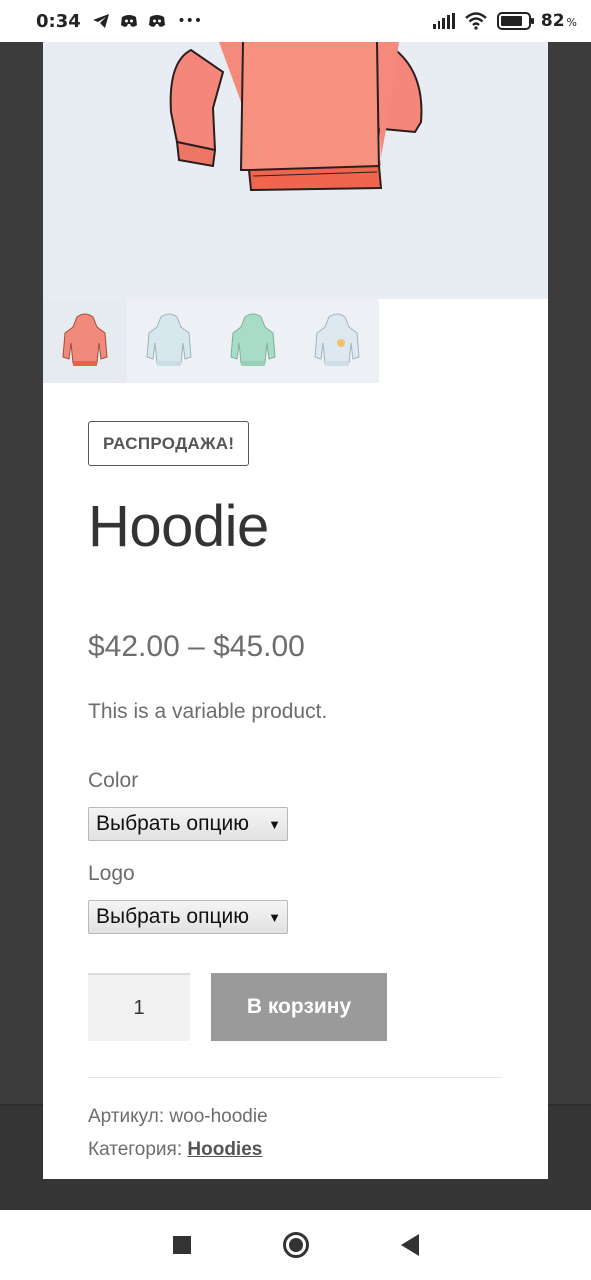 The image size is (591, 1280). I want to click on back-triangle-icon, so click(409, 1245).